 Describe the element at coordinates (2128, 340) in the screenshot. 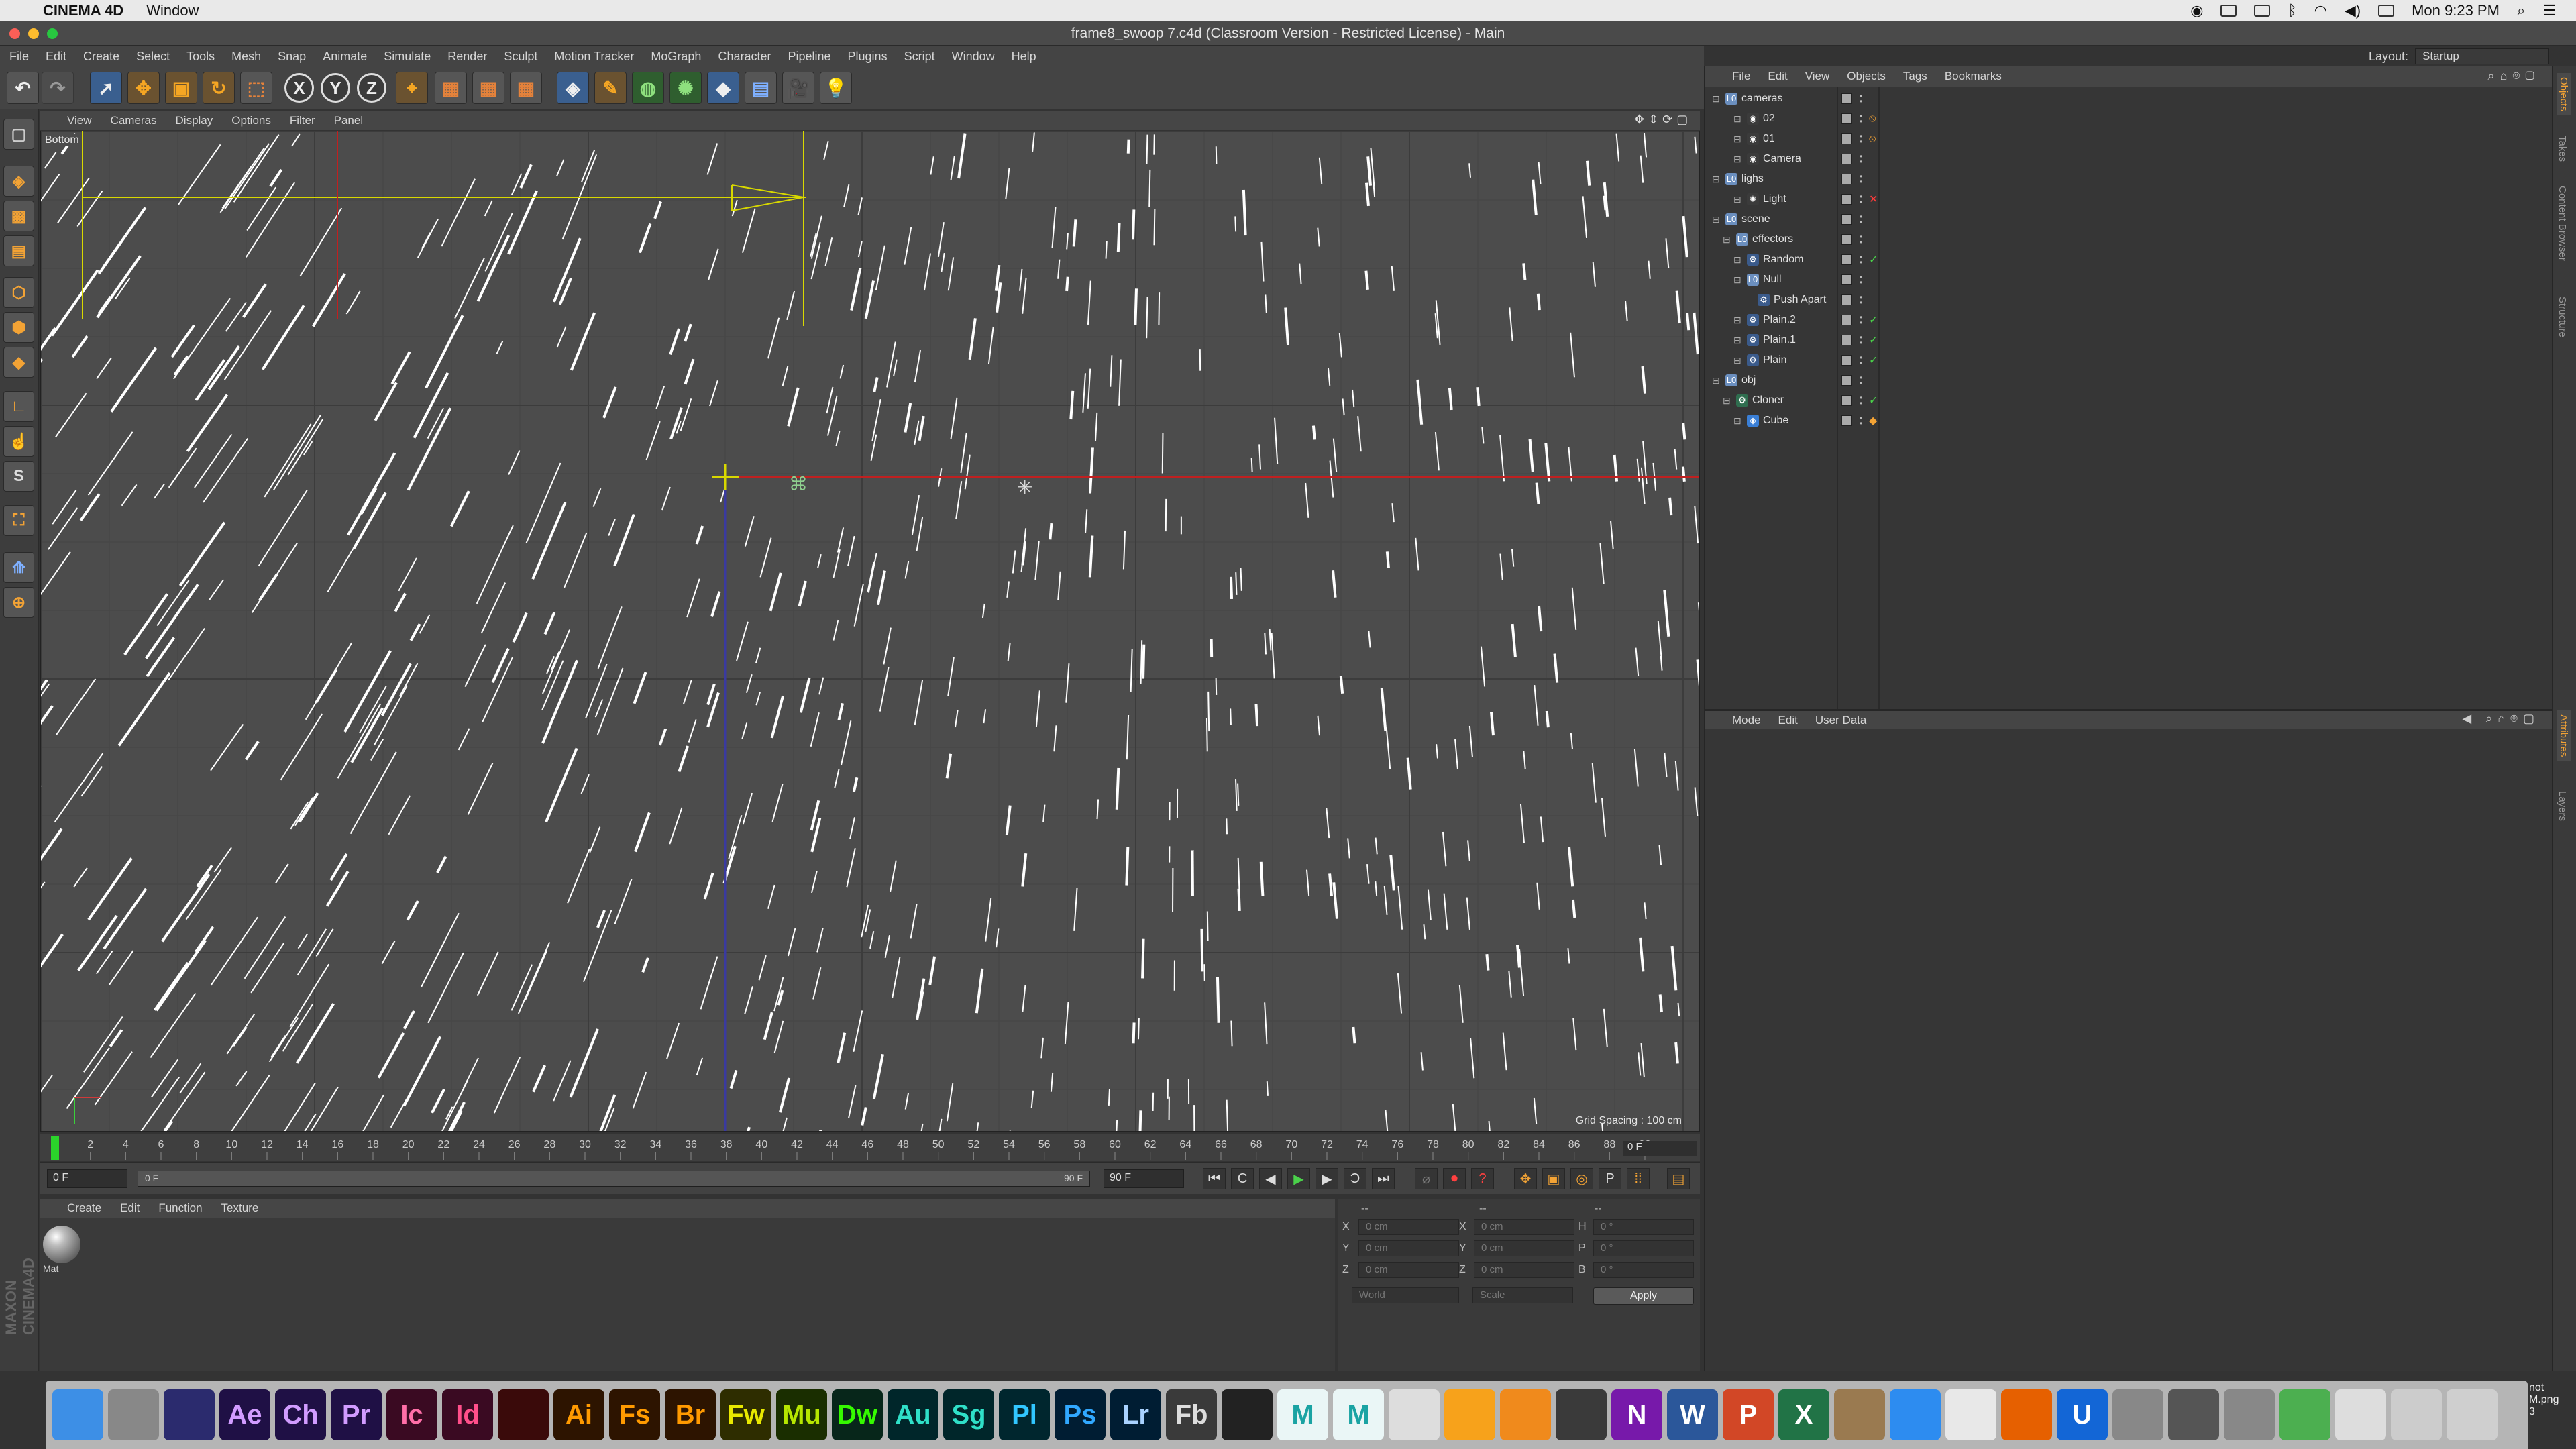

I see `object-row-plain-1: ⊟ ⚙ Plain.1 • • ✓` at that location.